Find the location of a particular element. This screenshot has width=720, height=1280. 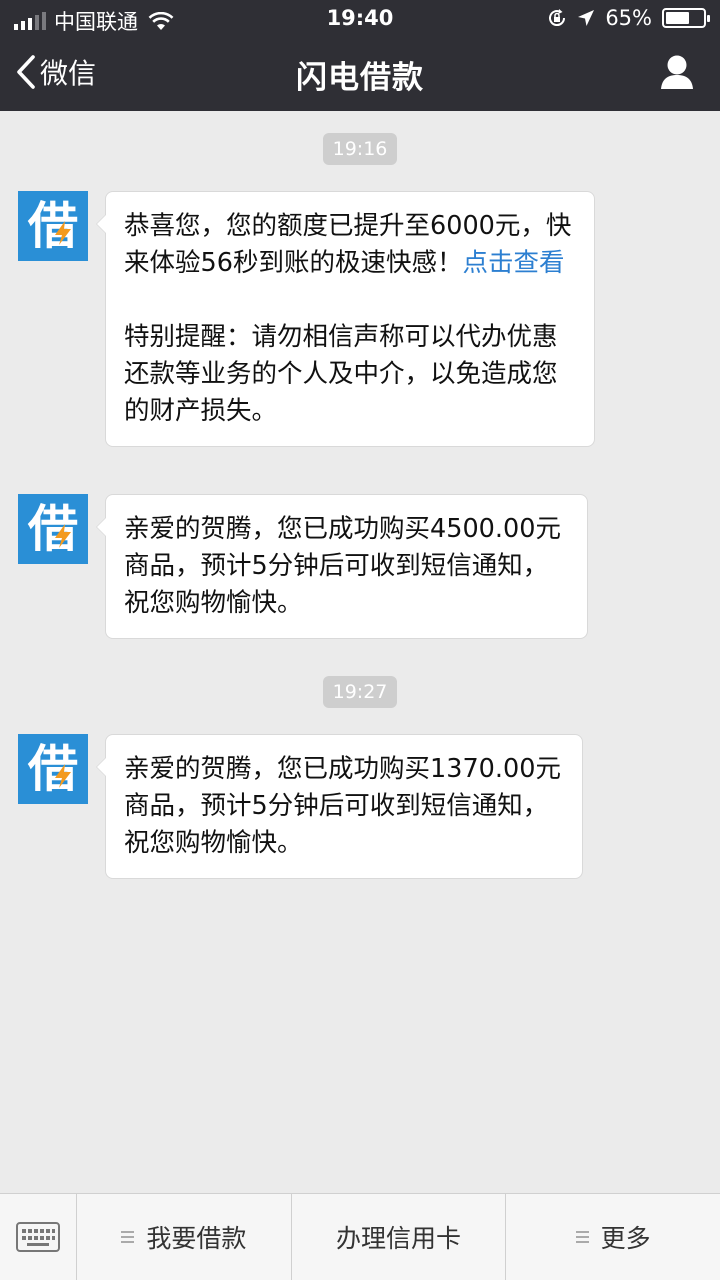

top-bar: 中国联通 19:40 65% 微信 闪电借款 is located at coordinates (360, 55).